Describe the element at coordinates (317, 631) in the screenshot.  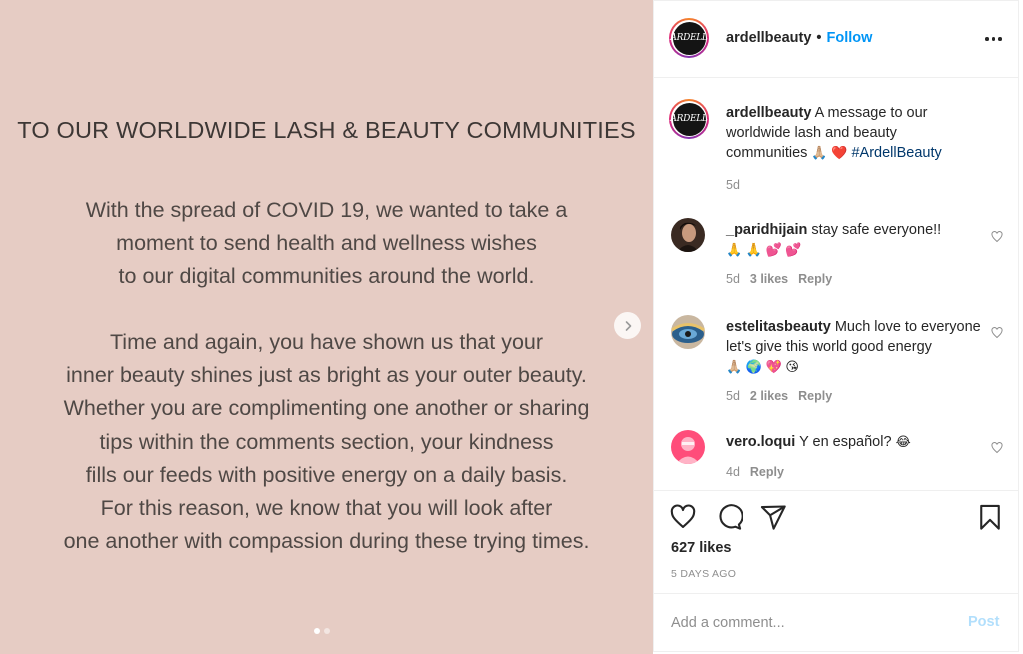
I see `carousel-dot-active` at that location.